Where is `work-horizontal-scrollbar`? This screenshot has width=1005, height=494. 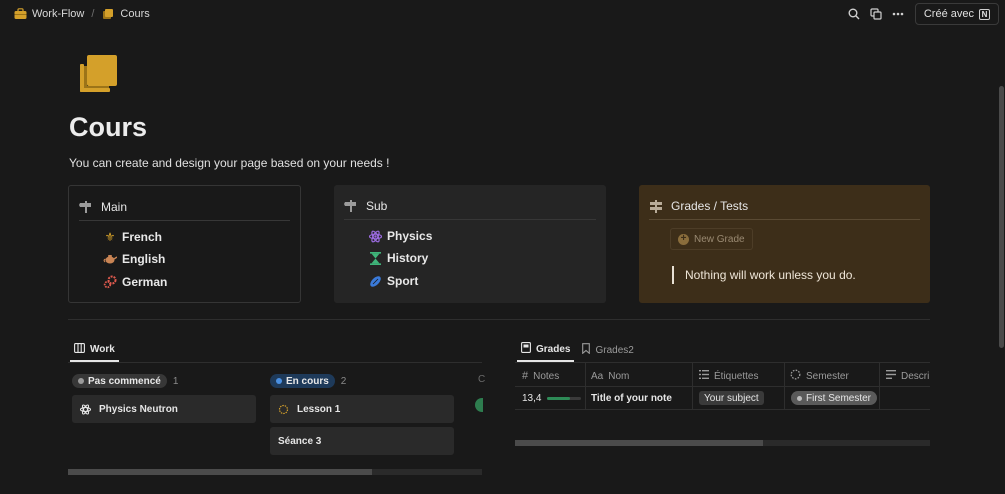
work-horizontal-scrollbar is located at coordinates (275, 472).